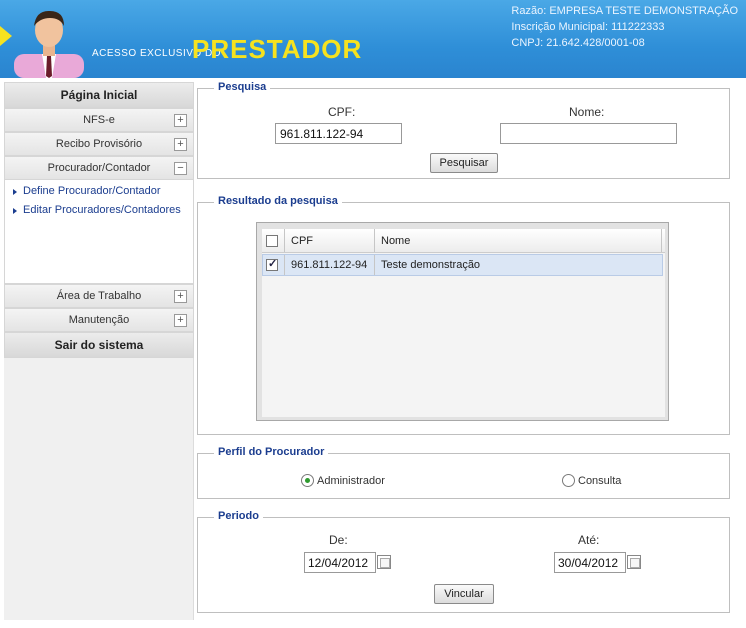 The height and width of the screenshot is (628, 746). I want to click on period-legend: Periodo, so click(238, 516).